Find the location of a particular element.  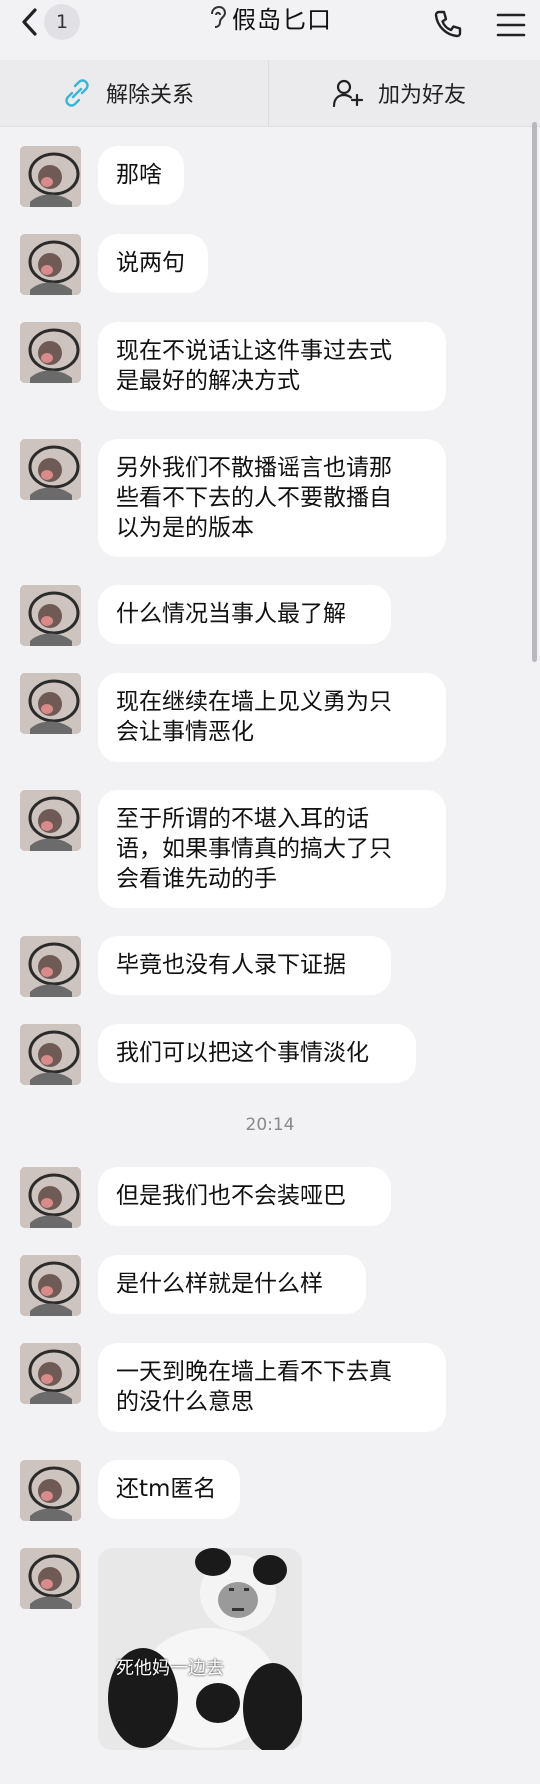

add-friend-button: 加为好友 is located at coordinates (399, 93).